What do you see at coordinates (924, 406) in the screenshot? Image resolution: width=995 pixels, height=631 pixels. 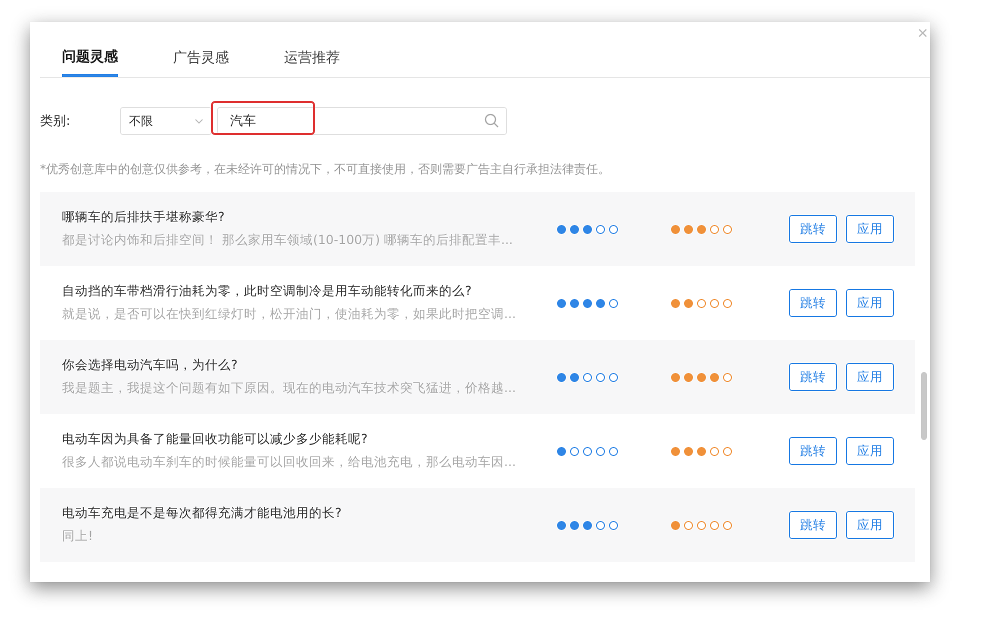 I see `scrollbar-thumb` at bounding box center [924, 406].